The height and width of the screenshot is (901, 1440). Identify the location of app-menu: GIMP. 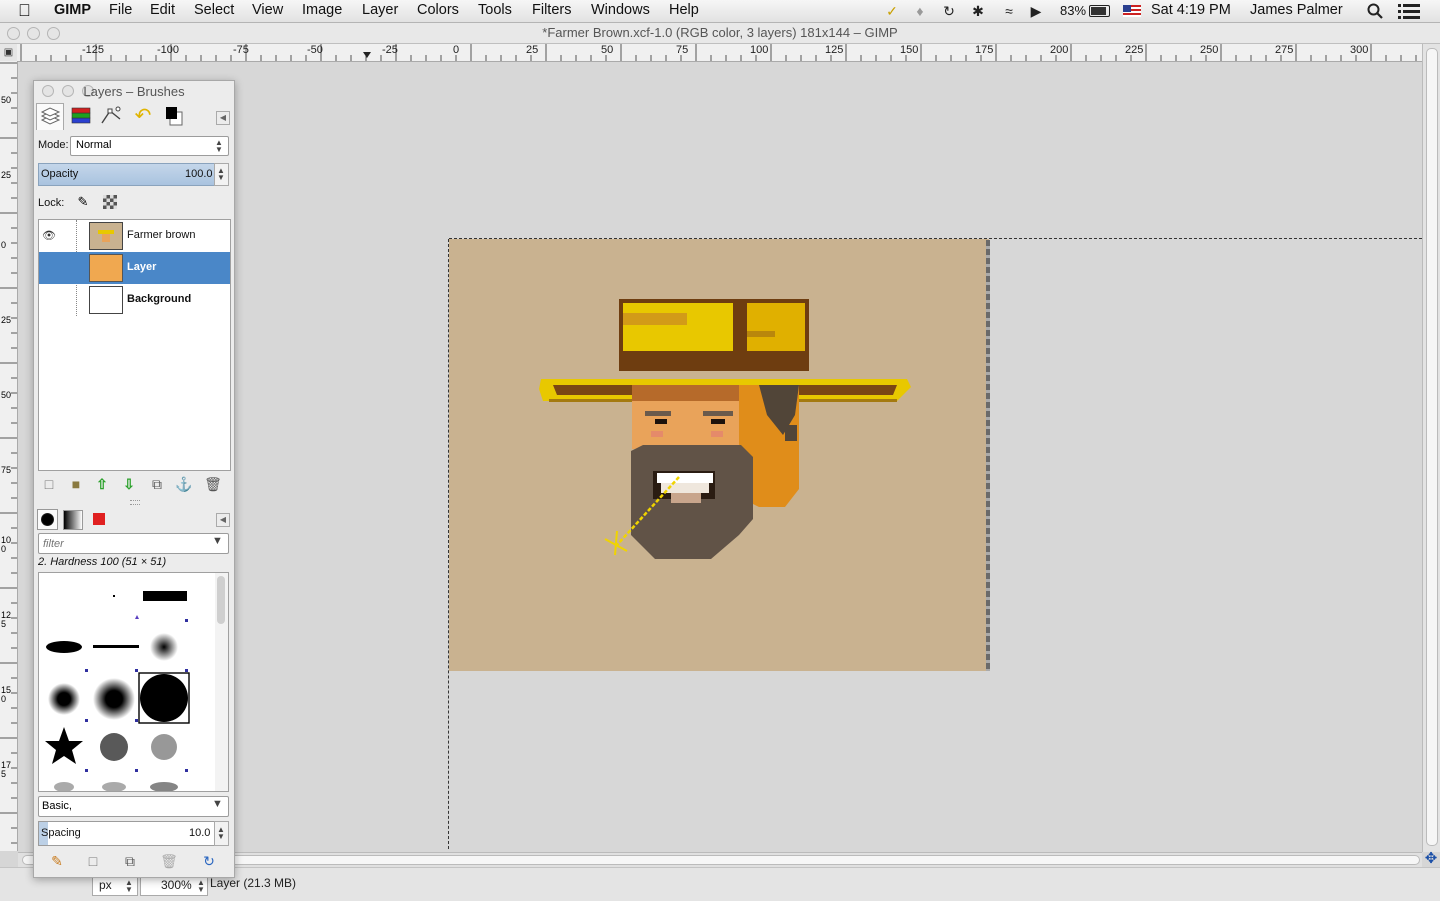
(72, 10).